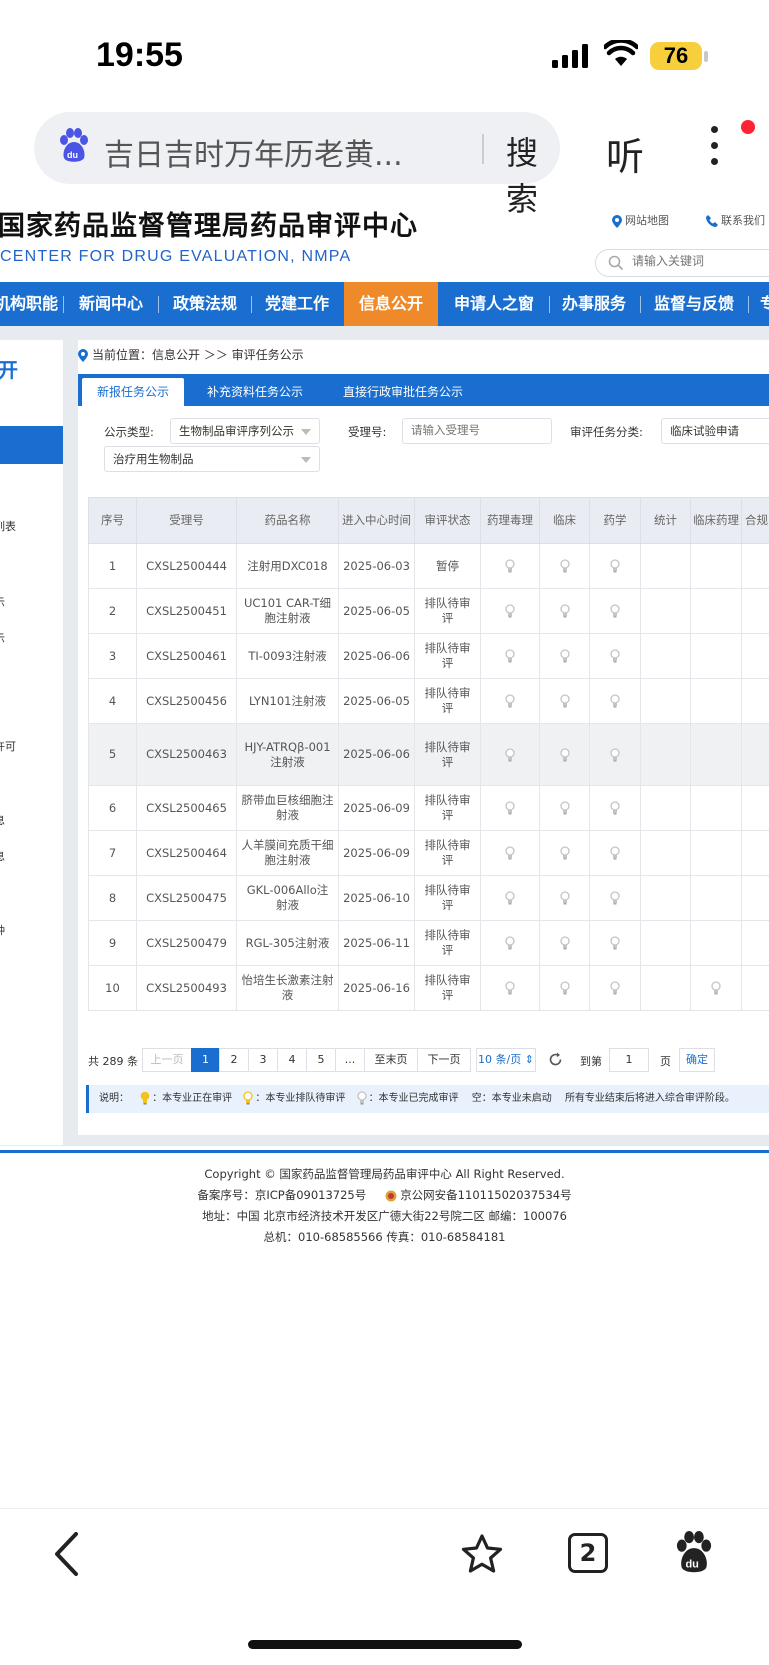  I want to click on category-select: 临床试验申请, so click(715, 431).